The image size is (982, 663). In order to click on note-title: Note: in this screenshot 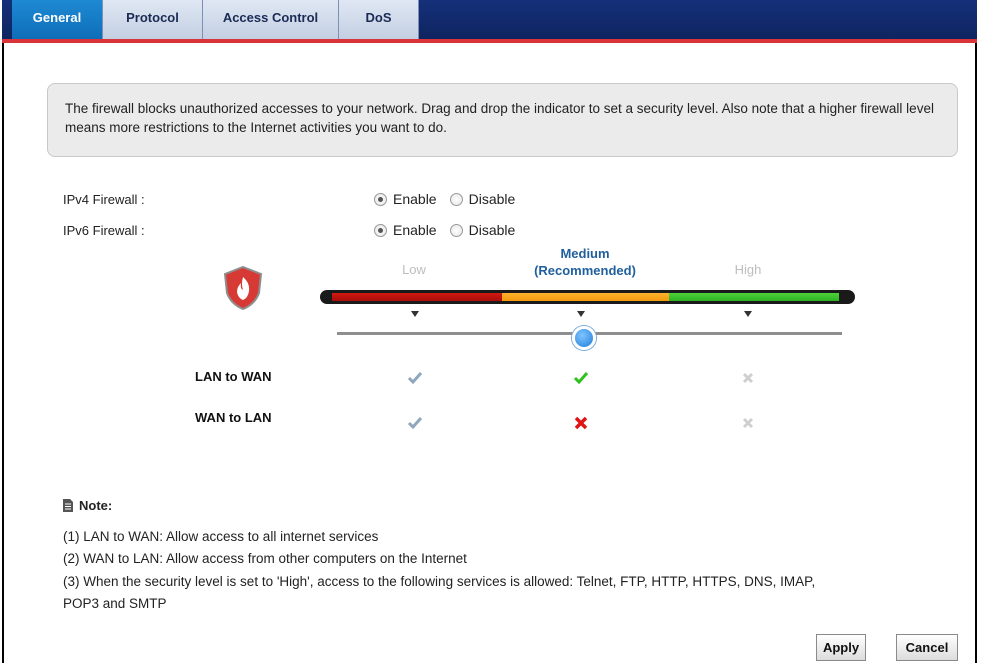, I will do `click(96, 505)`.